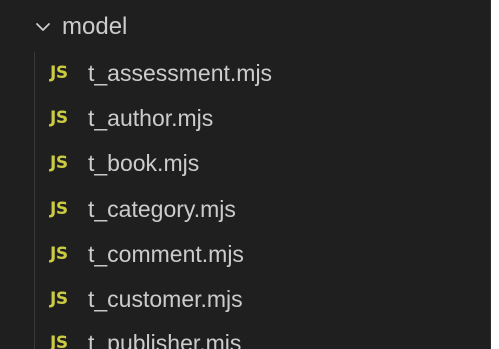 The image size is (499, 349). Describe the element at coordinates (245, 118) in the screenshot. I see `file-item: JS t_author.mjs` at that location.